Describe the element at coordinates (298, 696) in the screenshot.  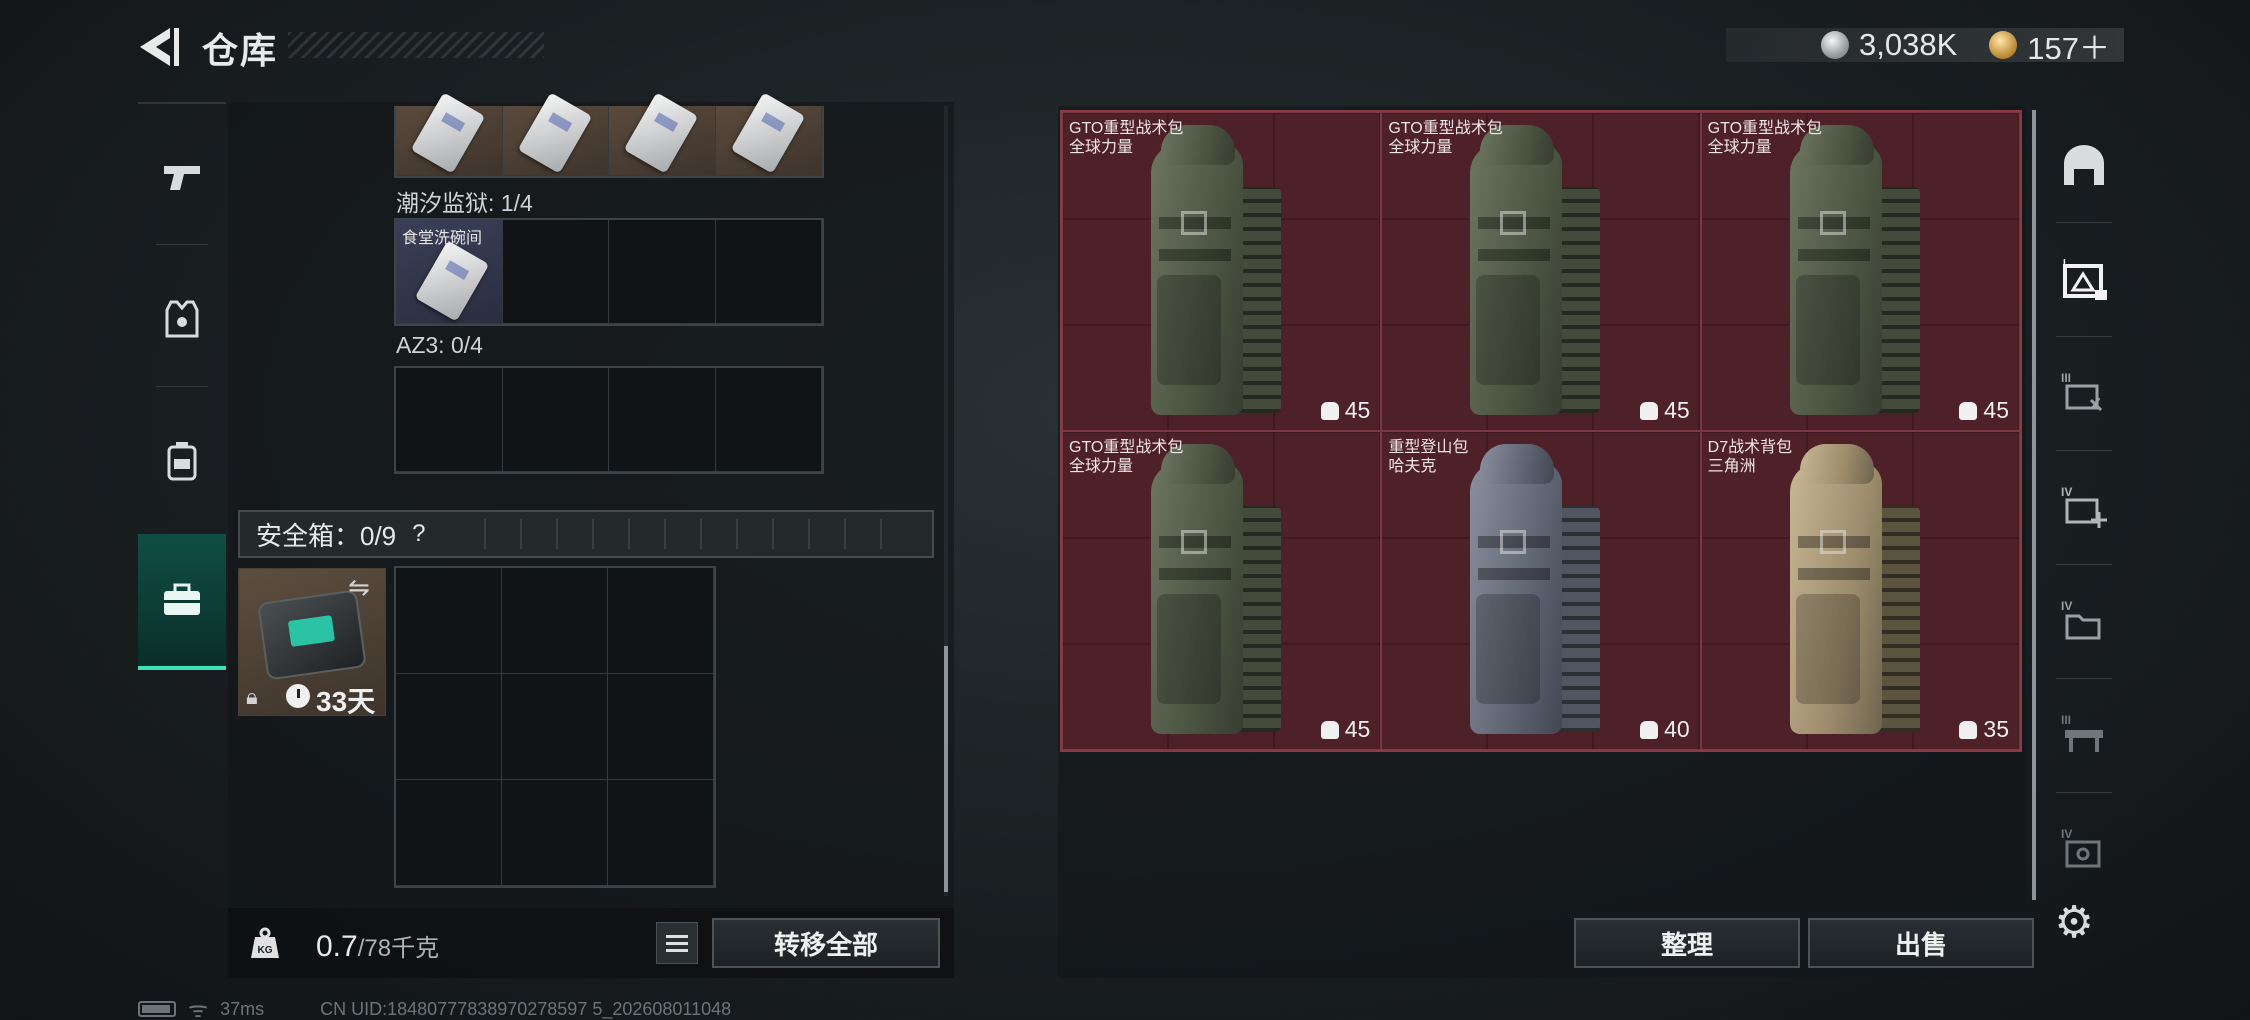
I see `clock-icon` at that location.